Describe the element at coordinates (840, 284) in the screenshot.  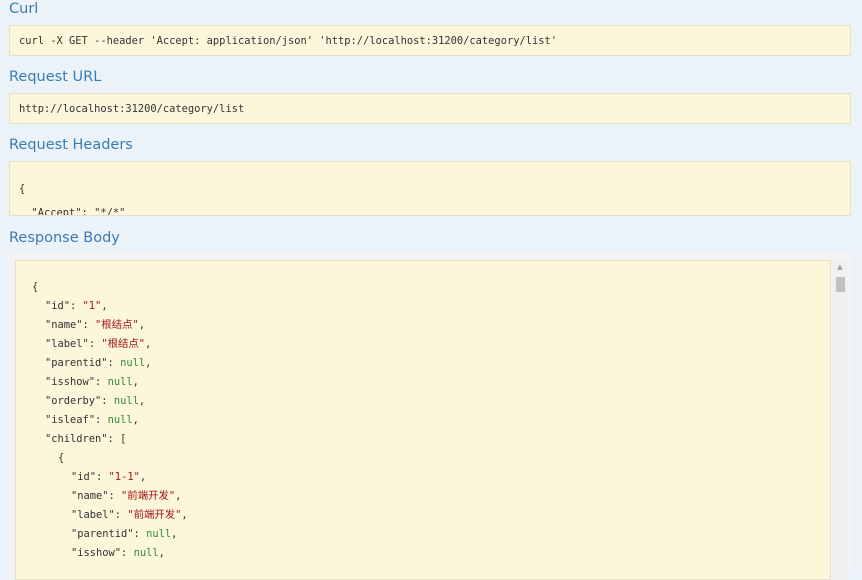
I see `scroll-thumb` at that location.